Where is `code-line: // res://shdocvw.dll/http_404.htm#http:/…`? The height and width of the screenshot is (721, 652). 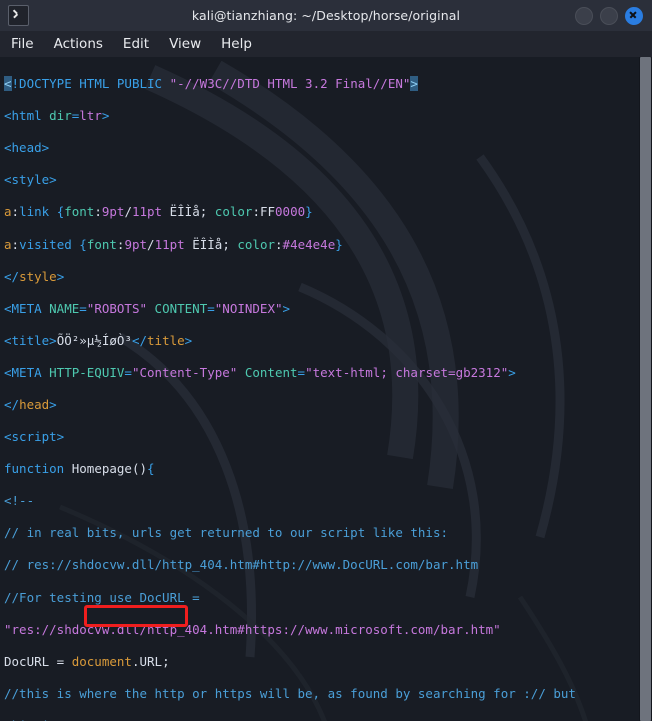
code-line: // res://shdocvw.dll/http_404.htm#http:/… is located at coordinates (241, 565).